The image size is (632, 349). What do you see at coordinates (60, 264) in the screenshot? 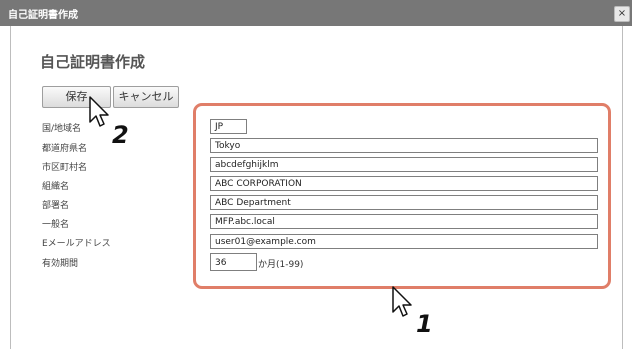
I see `validity-label: 有効期間` at bounding box center [60, 264].